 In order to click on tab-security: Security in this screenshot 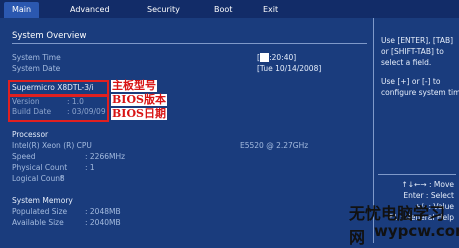, I will do `click(163, 10)`.